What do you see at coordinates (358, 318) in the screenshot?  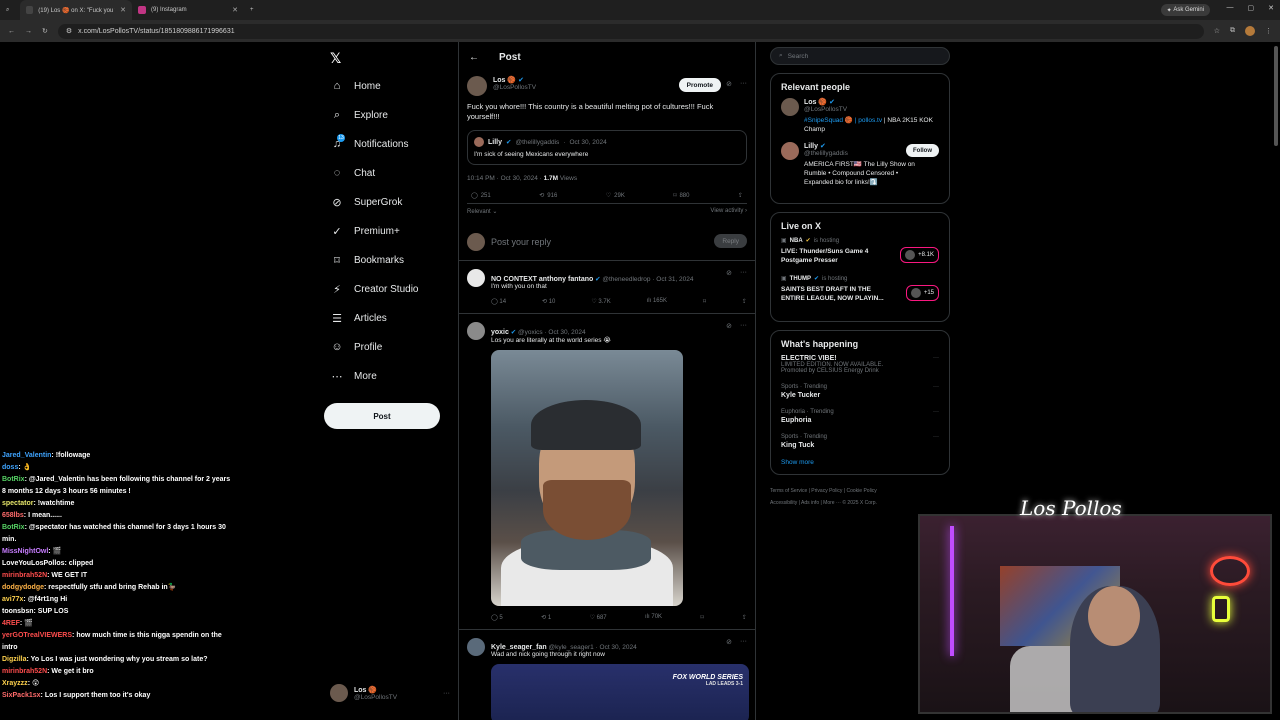 I see `nav-articles: ☰ Articles` at bounding box center [358, 318].